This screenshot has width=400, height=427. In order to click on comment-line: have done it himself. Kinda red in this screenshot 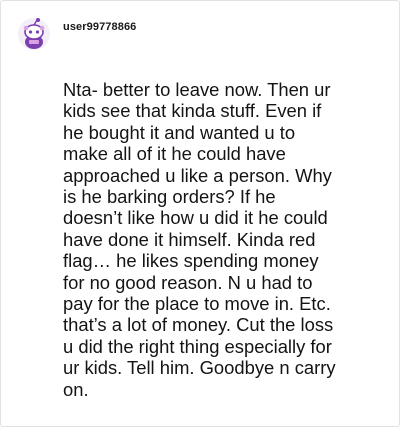, I will do `click(189, 239)`.